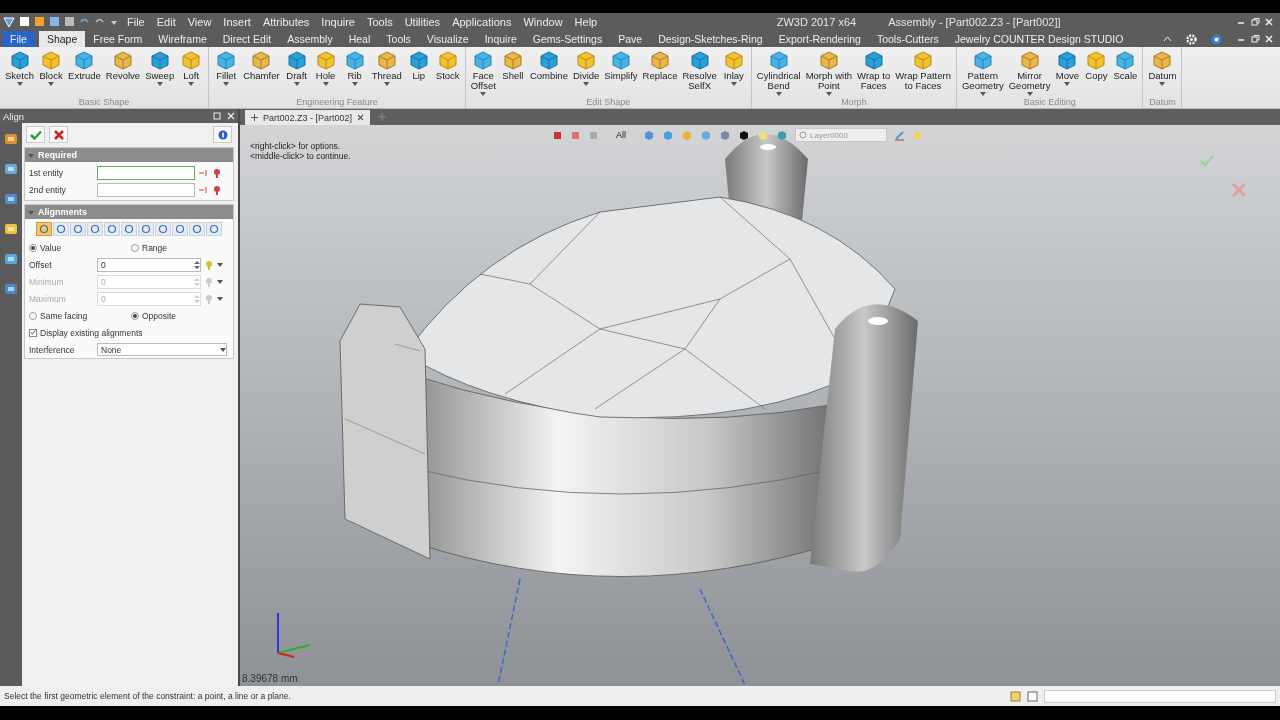 The height and width of the screenshot is (720, 1280). Describe the element at coordinates (907, 39) in the screenshot. I see `ribbon-tab: Tools-Cutters` at that location.